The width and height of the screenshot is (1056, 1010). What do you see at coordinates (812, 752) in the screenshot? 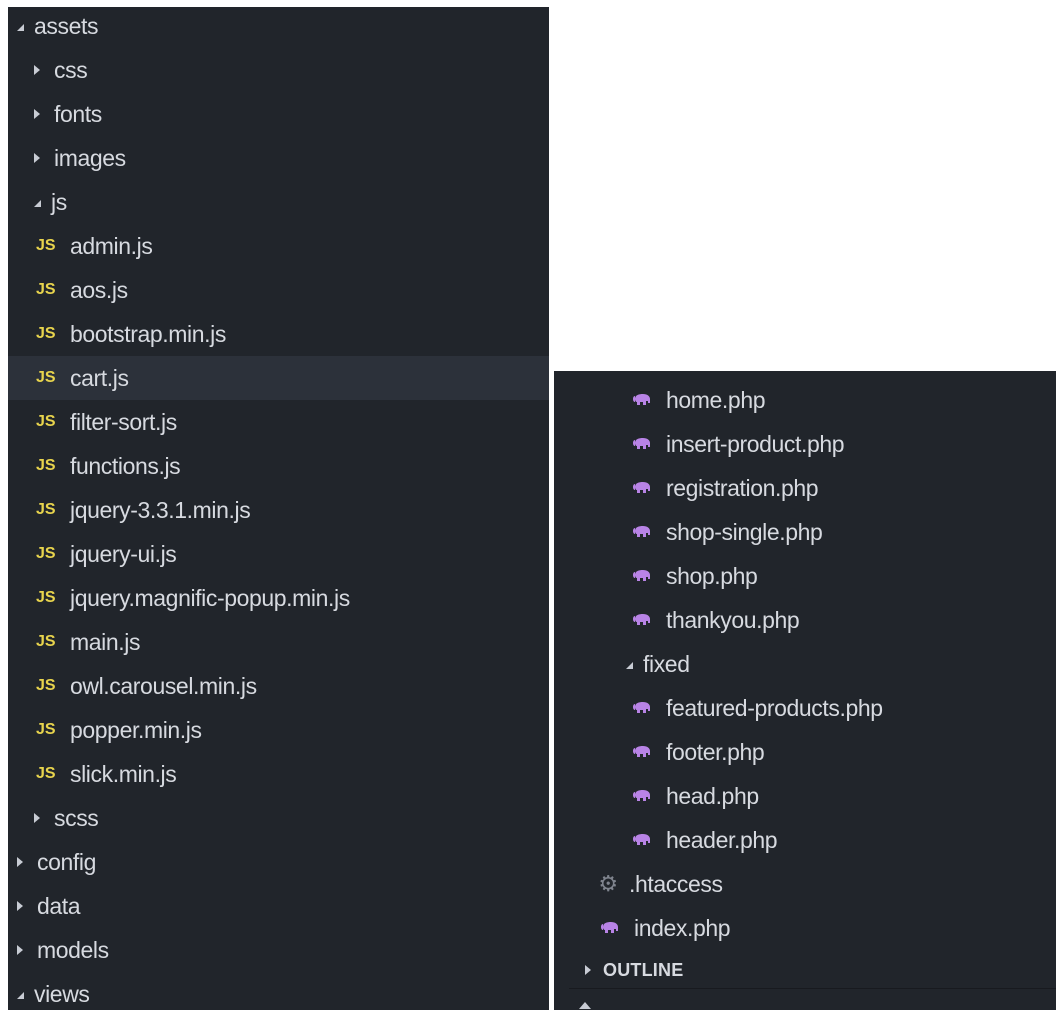
I see `file-footer-php: footer.php` at bounding box center [812, 752].